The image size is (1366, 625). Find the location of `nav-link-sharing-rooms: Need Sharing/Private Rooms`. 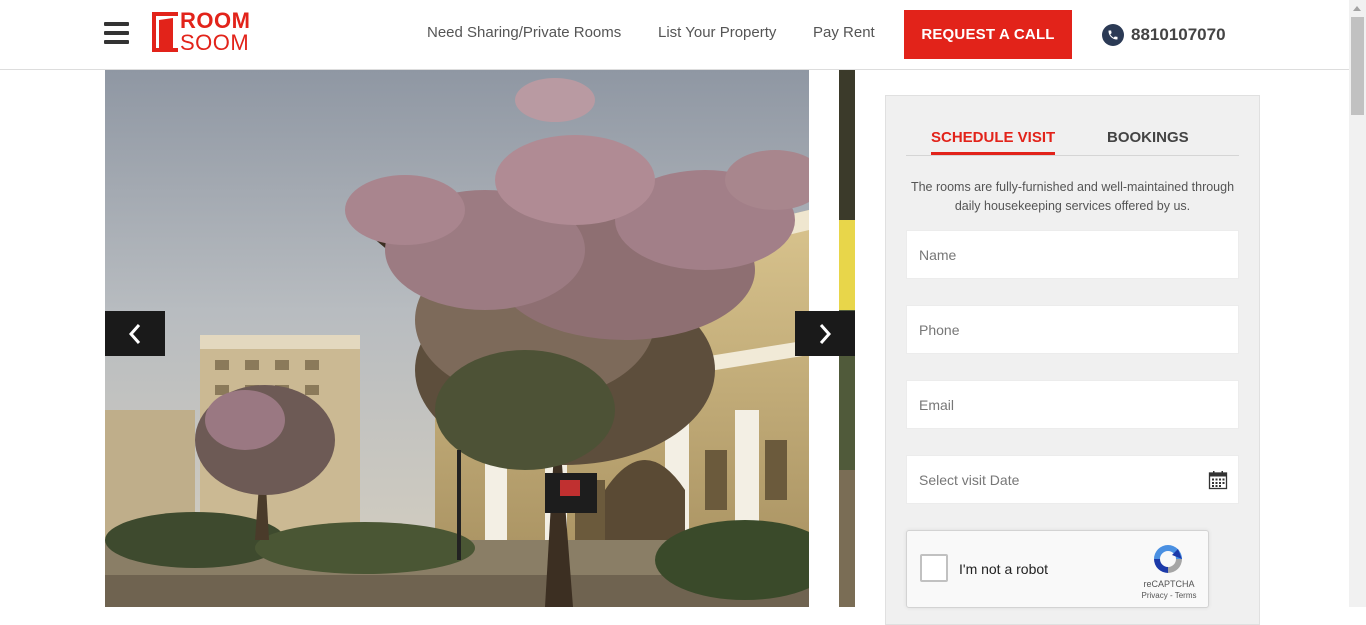

nav-link-sharing-rooms: Need Sharing/Private Rooms is located at coordinates (524, 32).